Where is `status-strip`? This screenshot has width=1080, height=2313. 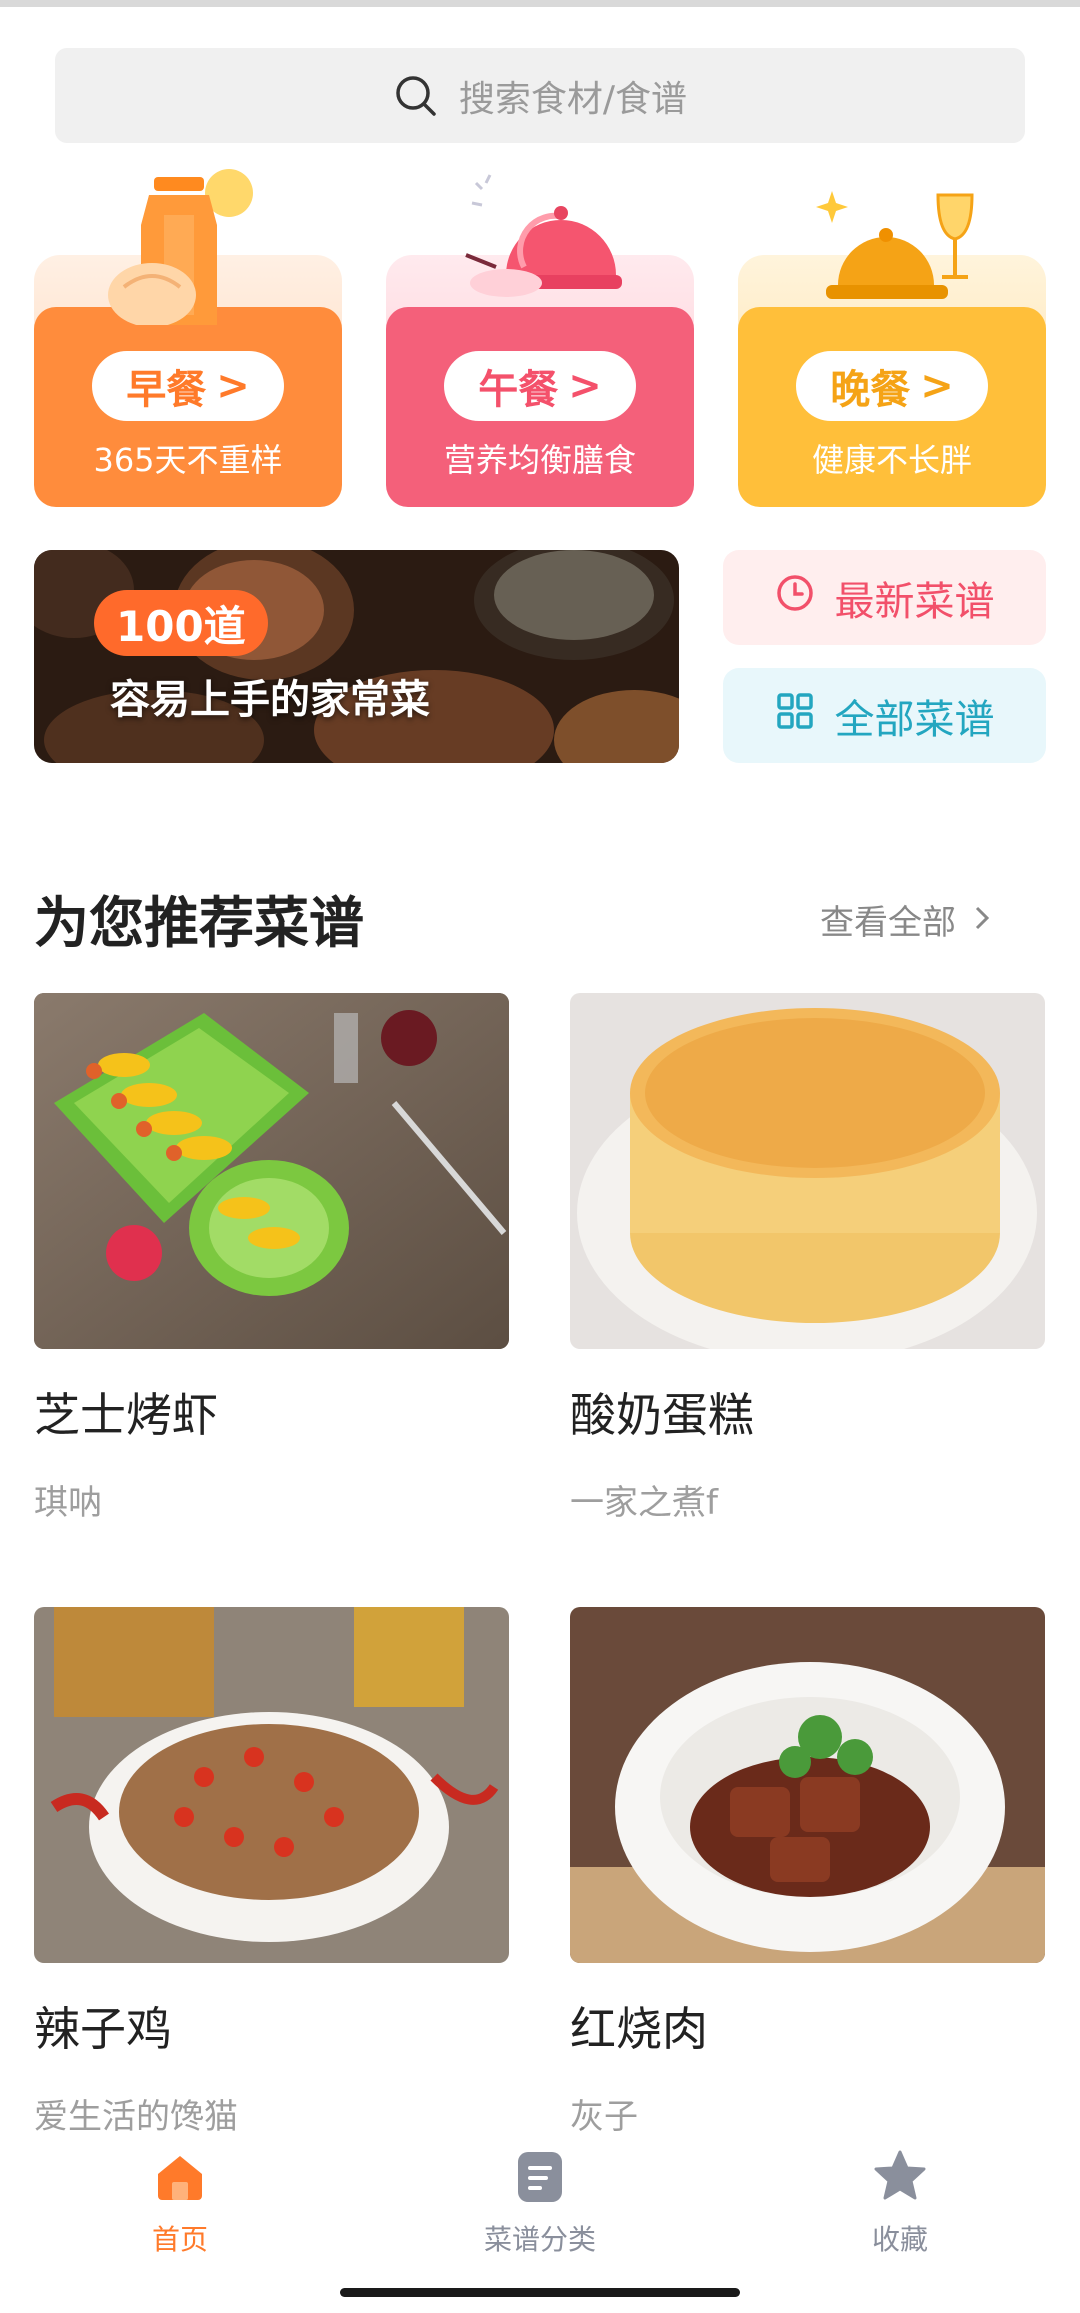 status-strip is located at coordinates (540, 3).